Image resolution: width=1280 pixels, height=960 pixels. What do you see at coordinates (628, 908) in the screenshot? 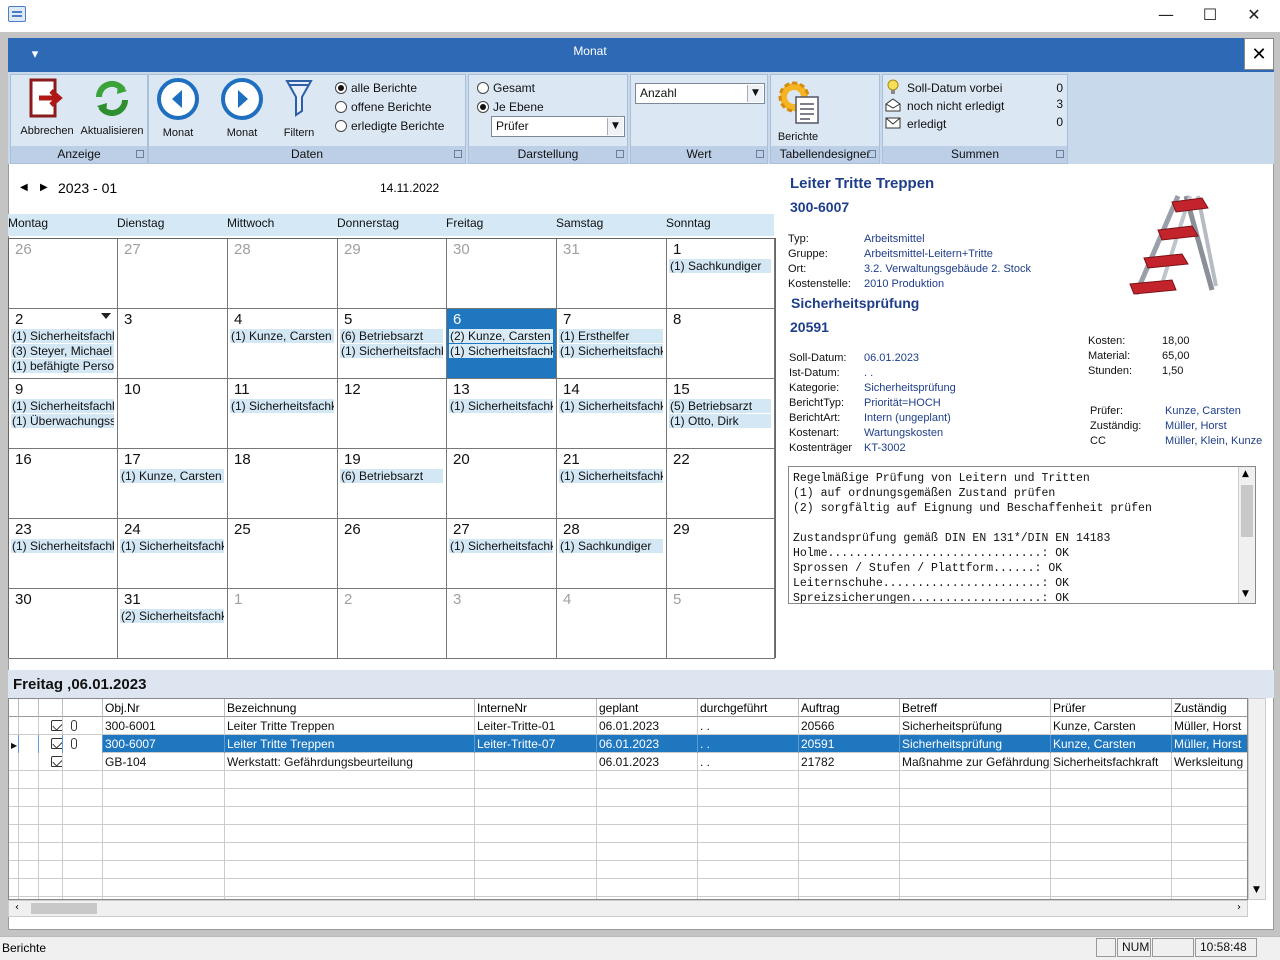
I see `grid-horizontal-scrollbar: ‹ ›` at bounding box center [628, 908].